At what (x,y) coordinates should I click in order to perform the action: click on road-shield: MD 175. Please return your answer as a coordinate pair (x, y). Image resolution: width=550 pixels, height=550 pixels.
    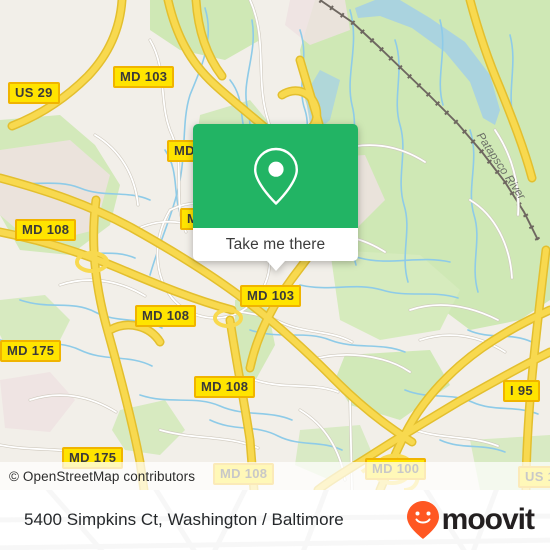
    Looking at the image, I should click on (31, 351).